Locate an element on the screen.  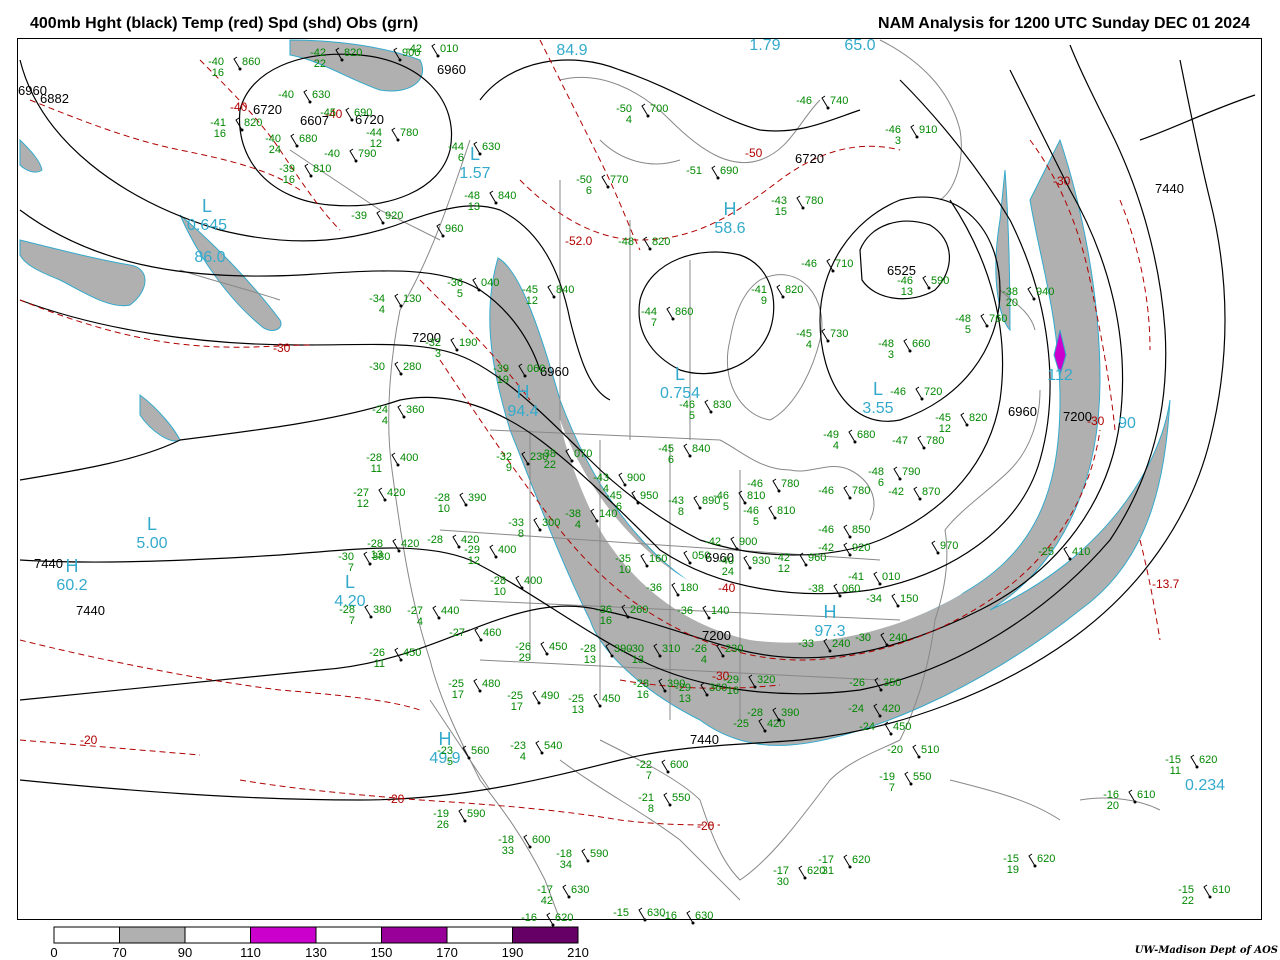
center-value: 86.0 is located at coordinates (209, 257).